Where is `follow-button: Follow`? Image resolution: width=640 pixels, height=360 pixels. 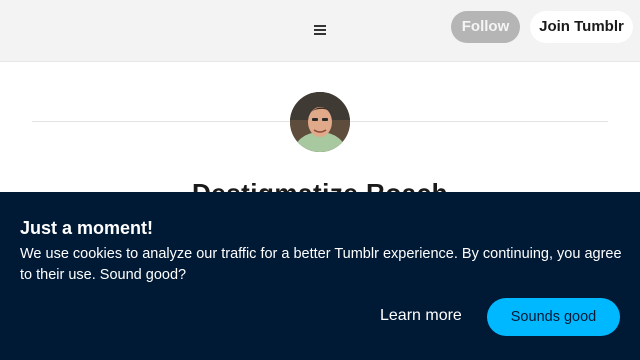 follow-button: Follow is located at coordinates (485, 27).